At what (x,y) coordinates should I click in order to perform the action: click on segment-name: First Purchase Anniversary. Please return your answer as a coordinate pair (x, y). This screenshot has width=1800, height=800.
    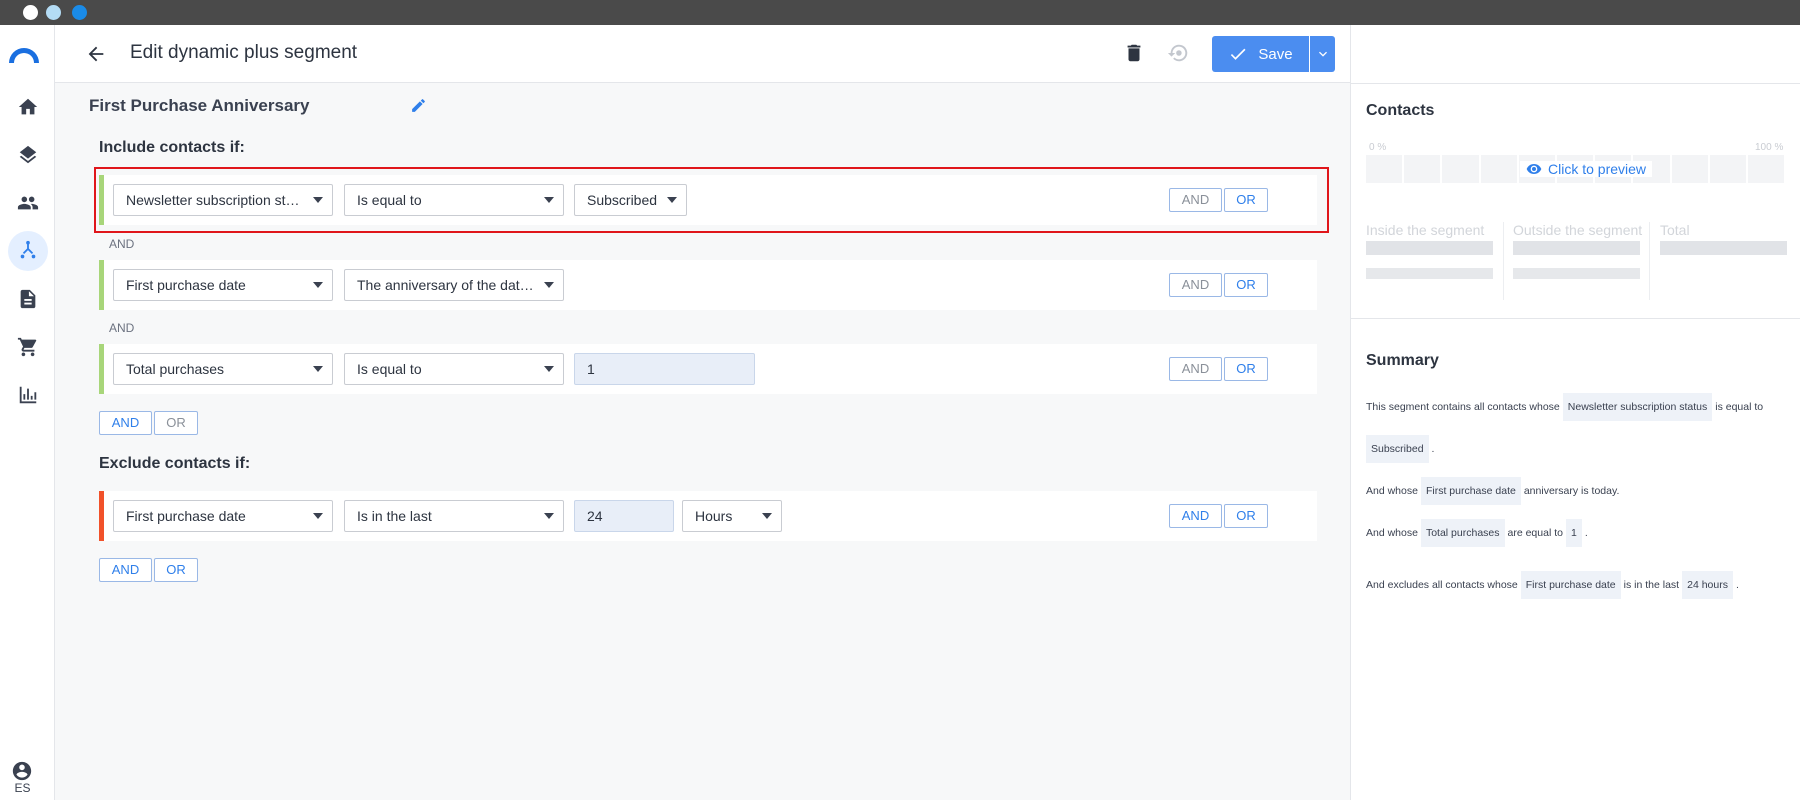
    Looking at the image, I should click on (199, 105).